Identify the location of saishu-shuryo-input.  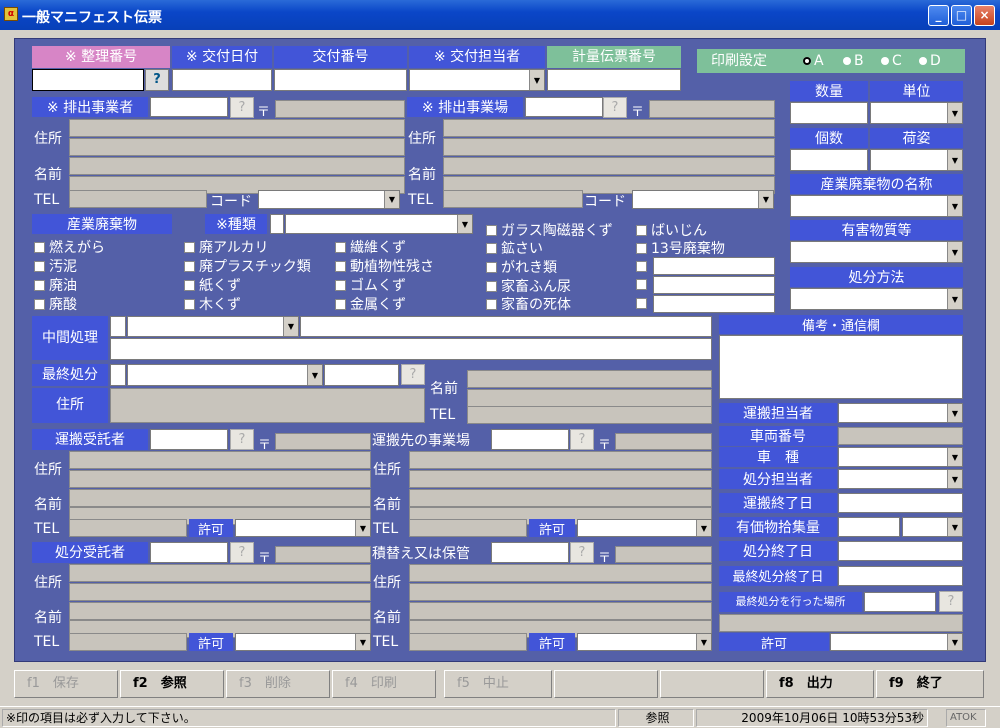
(900, 576).